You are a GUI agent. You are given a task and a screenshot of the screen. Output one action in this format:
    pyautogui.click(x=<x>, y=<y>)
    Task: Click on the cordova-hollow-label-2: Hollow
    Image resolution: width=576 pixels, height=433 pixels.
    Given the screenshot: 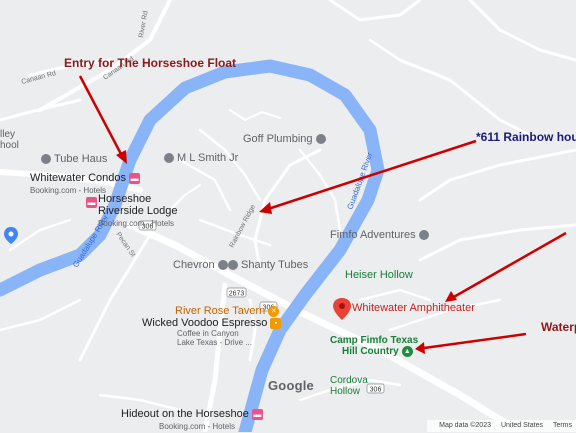 What is the action you would take?
    pyautogui.click(x=345, y=391)
    